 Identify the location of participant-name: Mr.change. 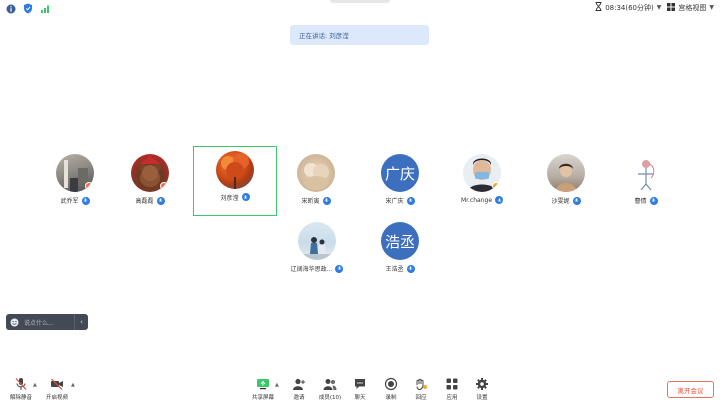
(476, 200).